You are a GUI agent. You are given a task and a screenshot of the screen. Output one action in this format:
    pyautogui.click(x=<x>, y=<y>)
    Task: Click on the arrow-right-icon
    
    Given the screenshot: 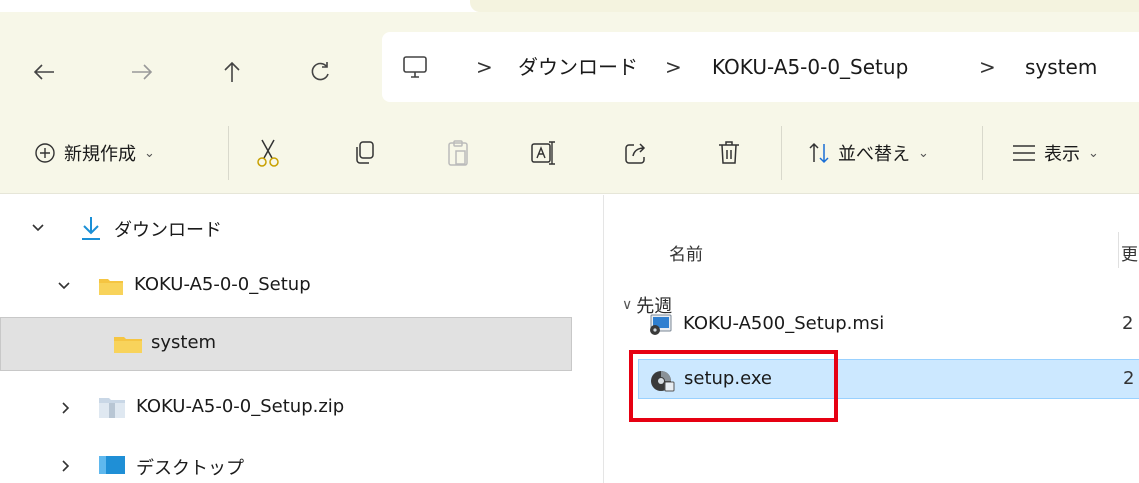 What is the action you would take?
    pyautogui.click(x=142, y=72)
    